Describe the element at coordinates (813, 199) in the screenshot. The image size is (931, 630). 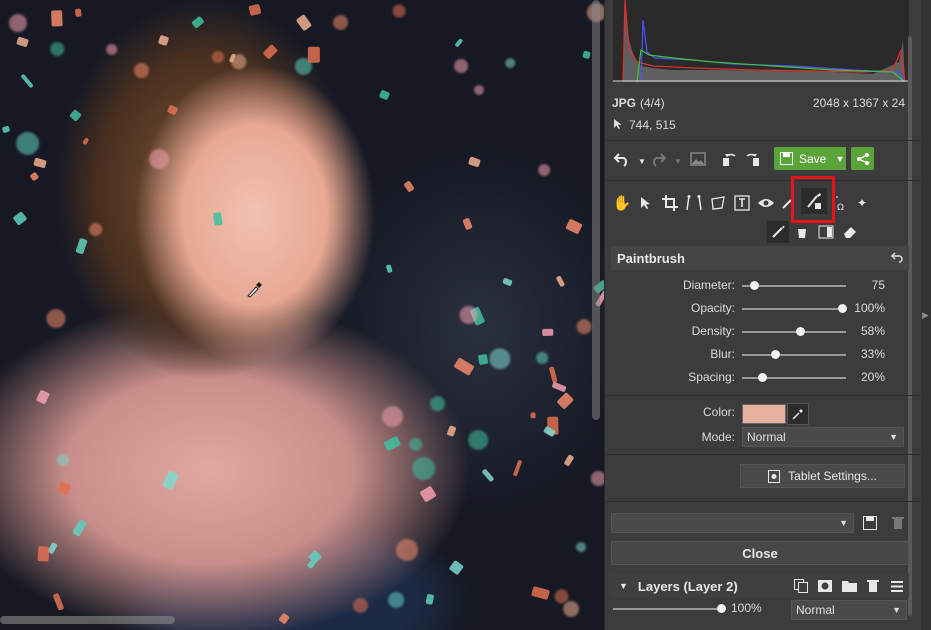
I see `highlight-box` at that location.